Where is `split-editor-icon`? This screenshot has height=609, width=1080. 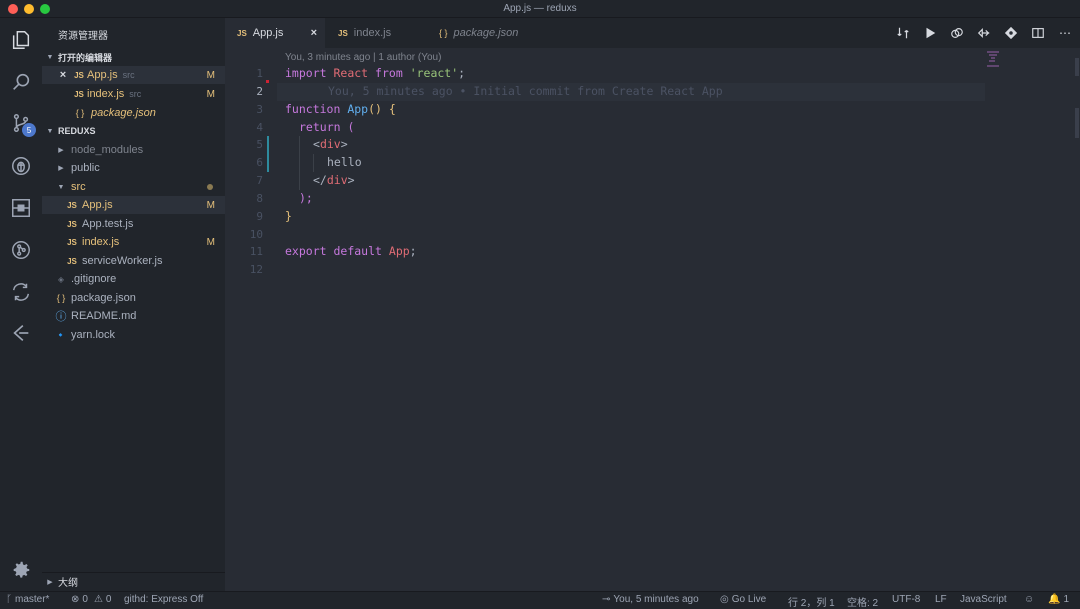 split-editor-icon is located at coordinates (1038, 33).